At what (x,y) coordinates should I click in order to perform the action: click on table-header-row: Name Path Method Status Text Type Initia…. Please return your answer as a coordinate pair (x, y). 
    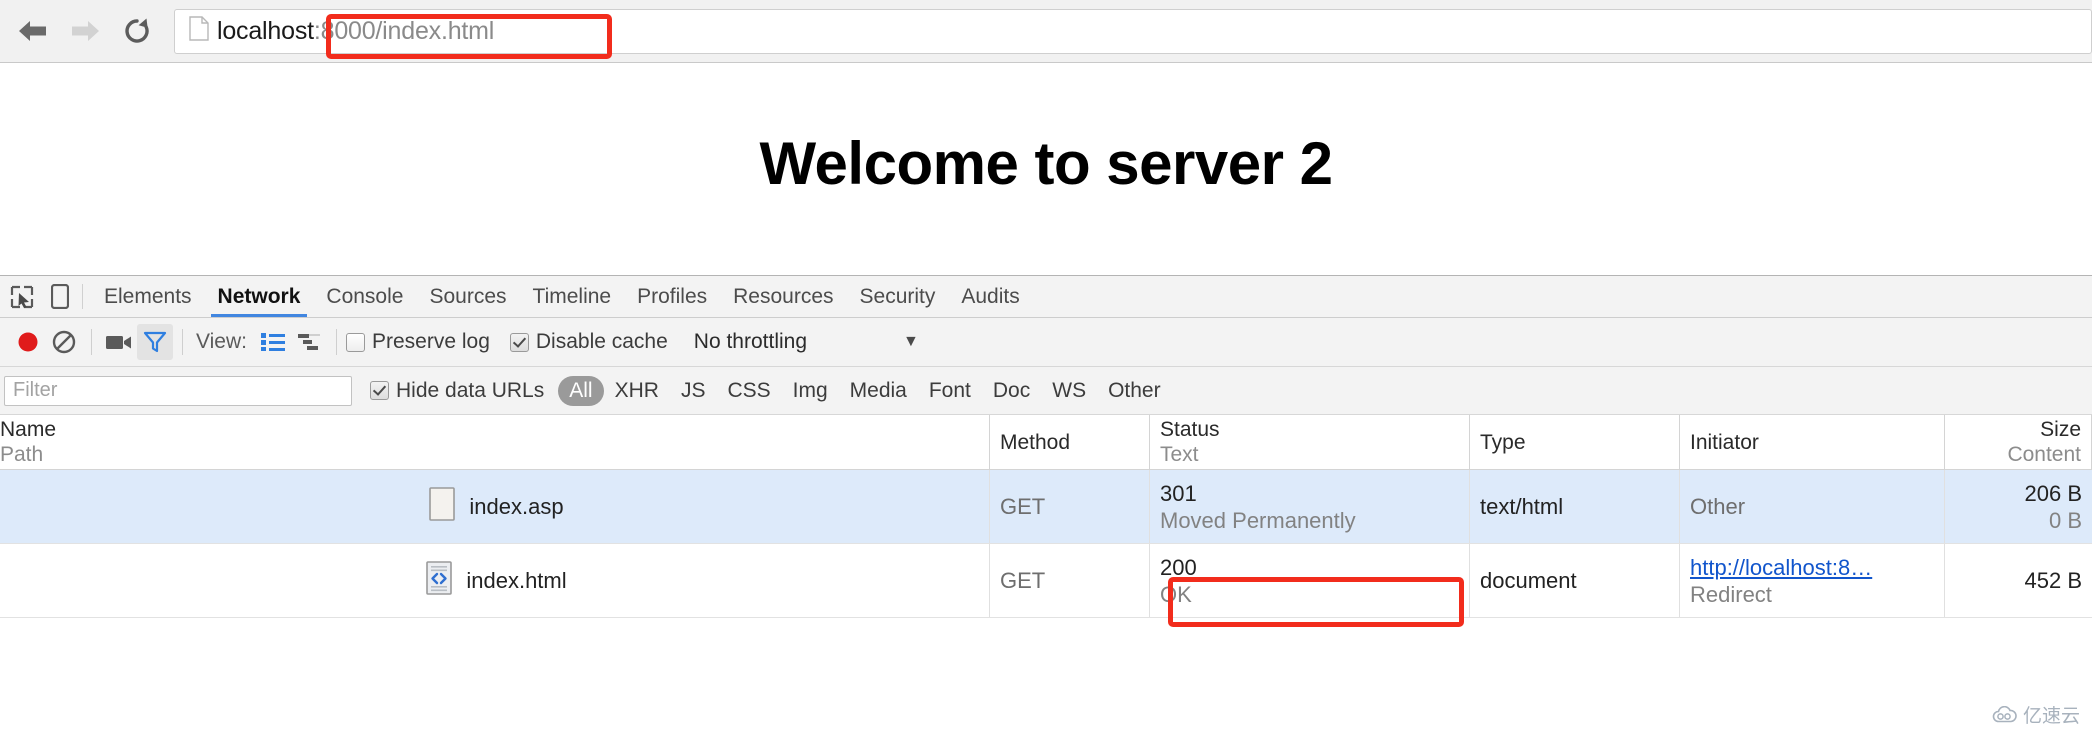
    Looking at the image, I should click on (1046, 442).